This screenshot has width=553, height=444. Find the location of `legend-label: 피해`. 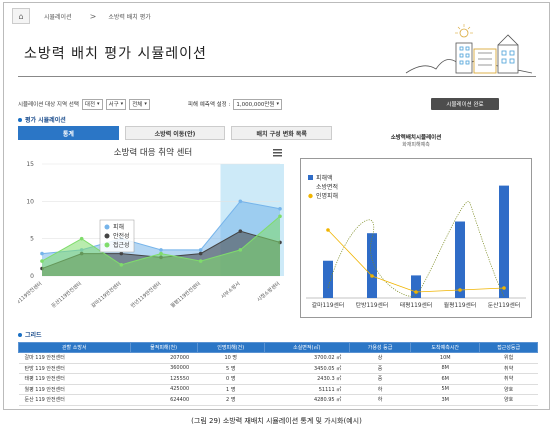

legend-label: 피해 is located at coordinates (118, 227).